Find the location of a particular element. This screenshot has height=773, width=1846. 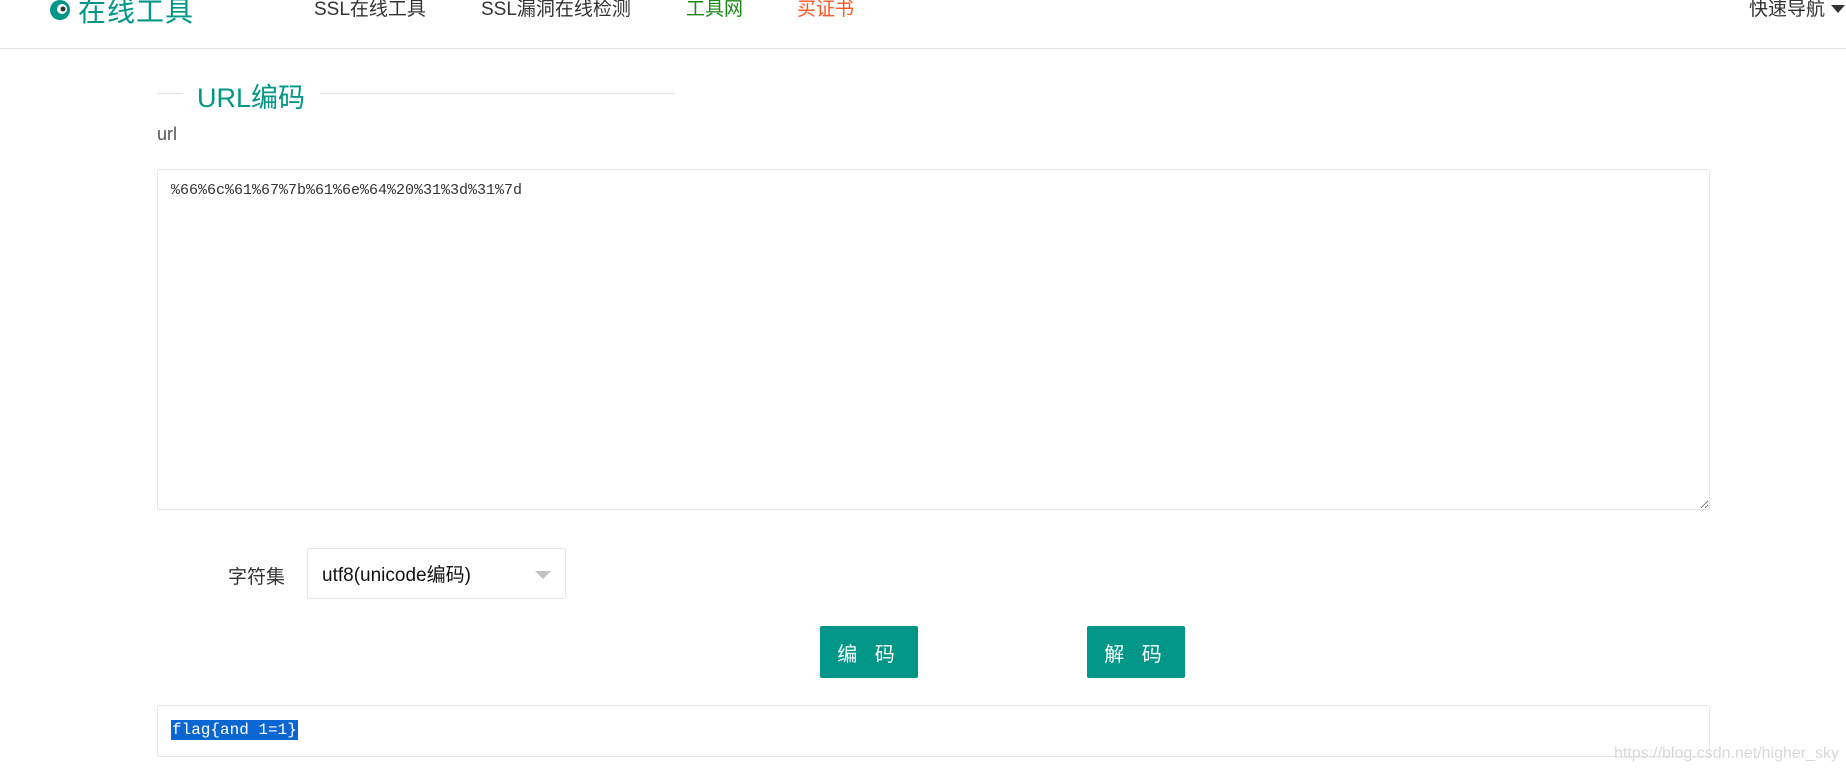

dropdown-arrow-icon is located at coordinates (543, 575).